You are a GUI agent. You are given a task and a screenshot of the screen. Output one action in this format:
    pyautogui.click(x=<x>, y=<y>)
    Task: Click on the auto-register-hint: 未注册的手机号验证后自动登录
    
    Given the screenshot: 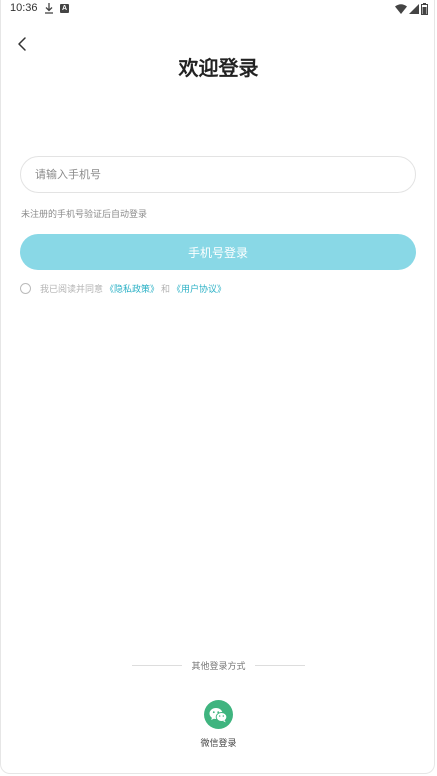 What is the action you would take?
    pyautogui.click(x=84, y=215)
    